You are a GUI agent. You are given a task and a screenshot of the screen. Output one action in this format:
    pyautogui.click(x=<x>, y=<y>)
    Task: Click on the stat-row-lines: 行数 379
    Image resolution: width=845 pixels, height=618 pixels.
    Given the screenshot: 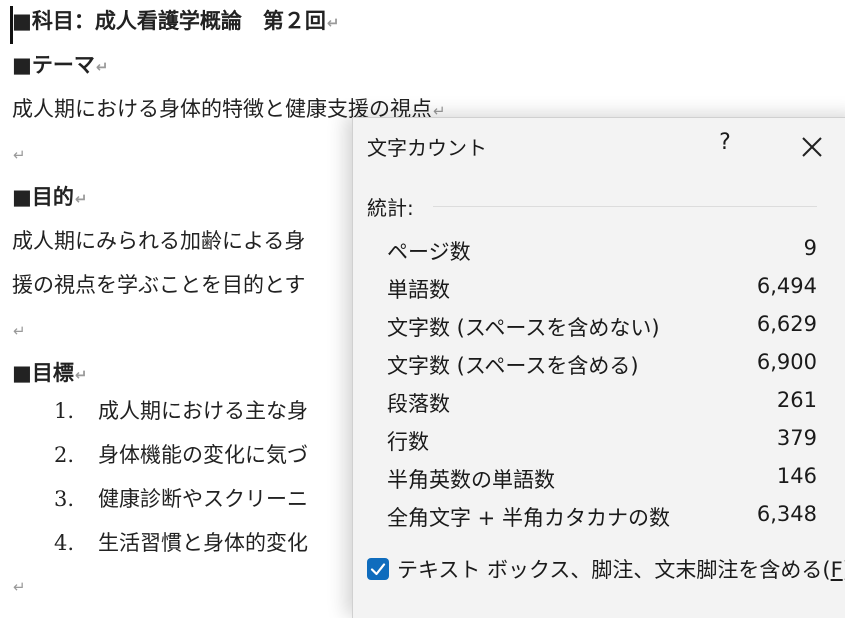 What is the action you would take?
    pyautogui.click(x=602, y=440)
    